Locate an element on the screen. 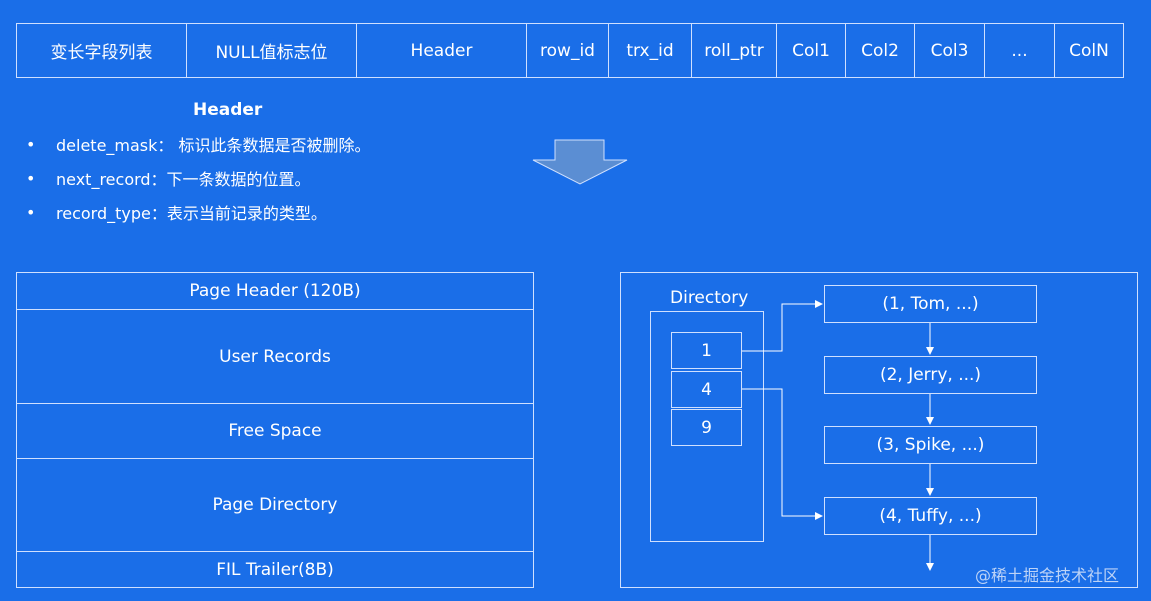 This screenshot has height=601, width=1151. down-arrow-icon is located at coordinates (580, 162).